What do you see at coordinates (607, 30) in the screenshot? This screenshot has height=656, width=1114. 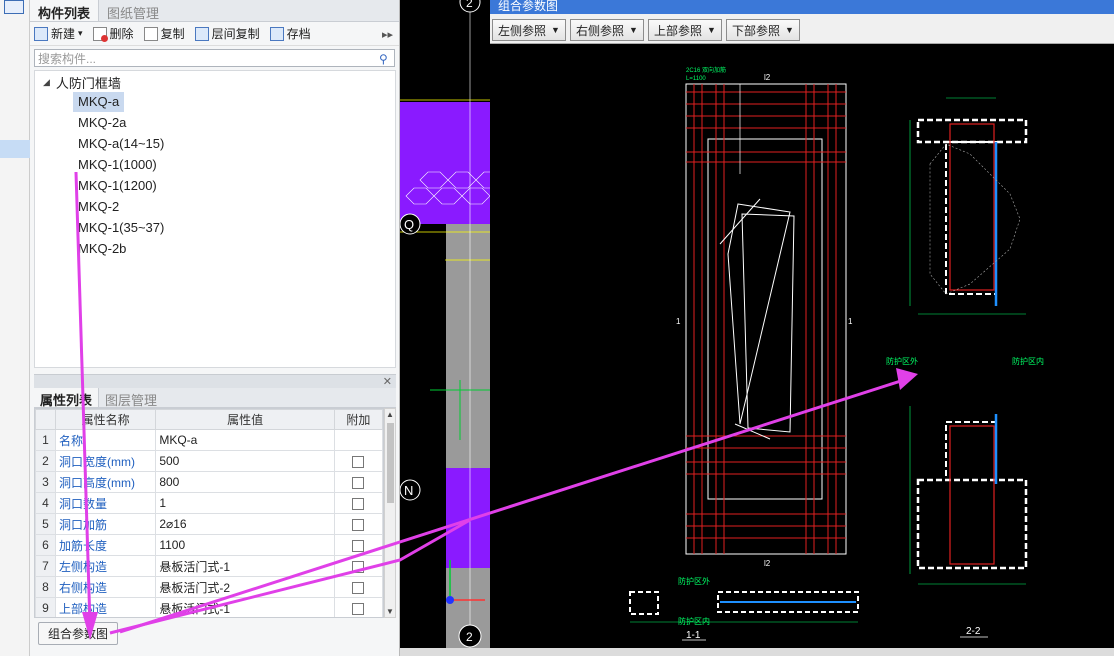 I see `right-ref-dropdown: 右侧参照 ▼` at bounding box center [607, 30].